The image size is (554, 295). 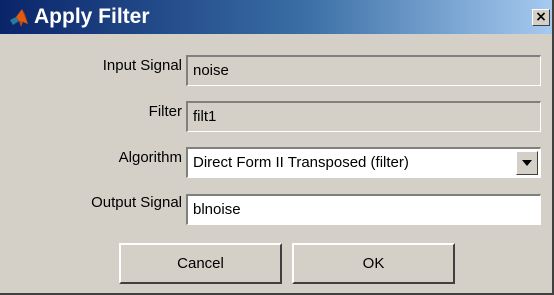 I want to click on chevron-down-icon, so click(x=527, y=163).